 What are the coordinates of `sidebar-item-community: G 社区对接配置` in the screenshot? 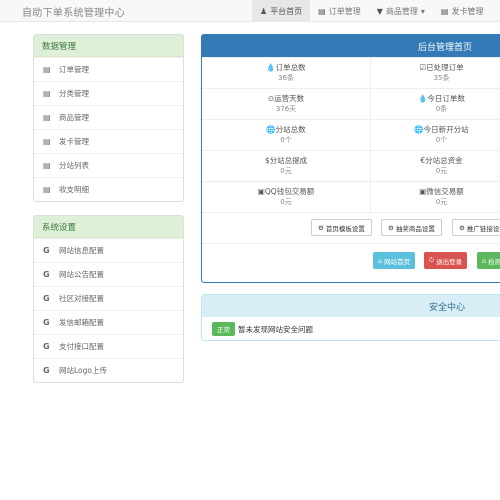 It's located at (108, 298).